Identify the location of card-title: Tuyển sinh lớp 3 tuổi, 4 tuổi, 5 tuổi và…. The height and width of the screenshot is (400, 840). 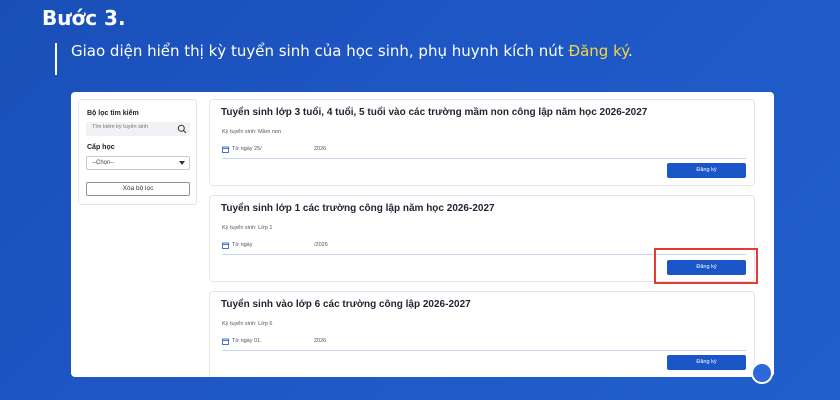
(434, 112).